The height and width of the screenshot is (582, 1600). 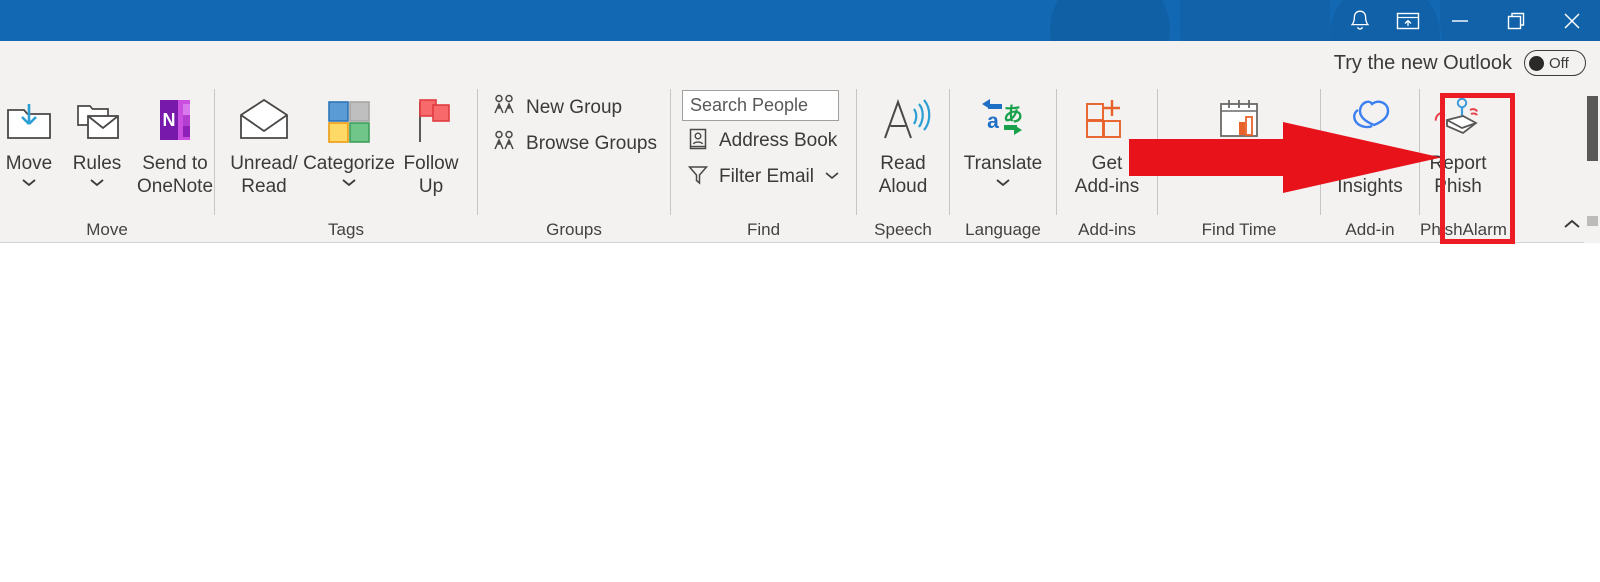 I want to click on read-aloud-label: Read Aloud, so click(x=903, y=175).